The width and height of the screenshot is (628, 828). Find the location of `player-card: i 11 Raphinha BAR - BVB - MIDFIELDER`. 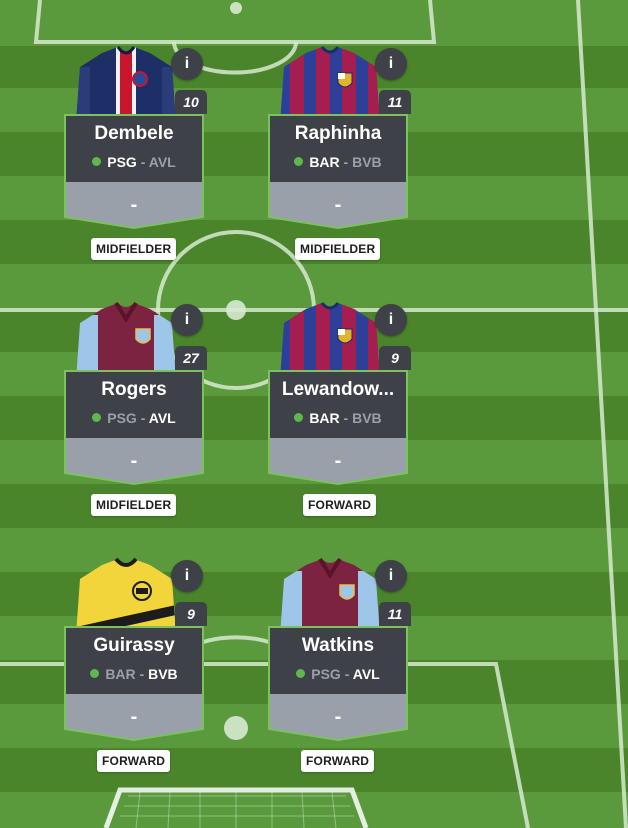

player-card: i 11 Raphinha BAR - BVB - MIDFIELDER is located at coordinates (347, 174).